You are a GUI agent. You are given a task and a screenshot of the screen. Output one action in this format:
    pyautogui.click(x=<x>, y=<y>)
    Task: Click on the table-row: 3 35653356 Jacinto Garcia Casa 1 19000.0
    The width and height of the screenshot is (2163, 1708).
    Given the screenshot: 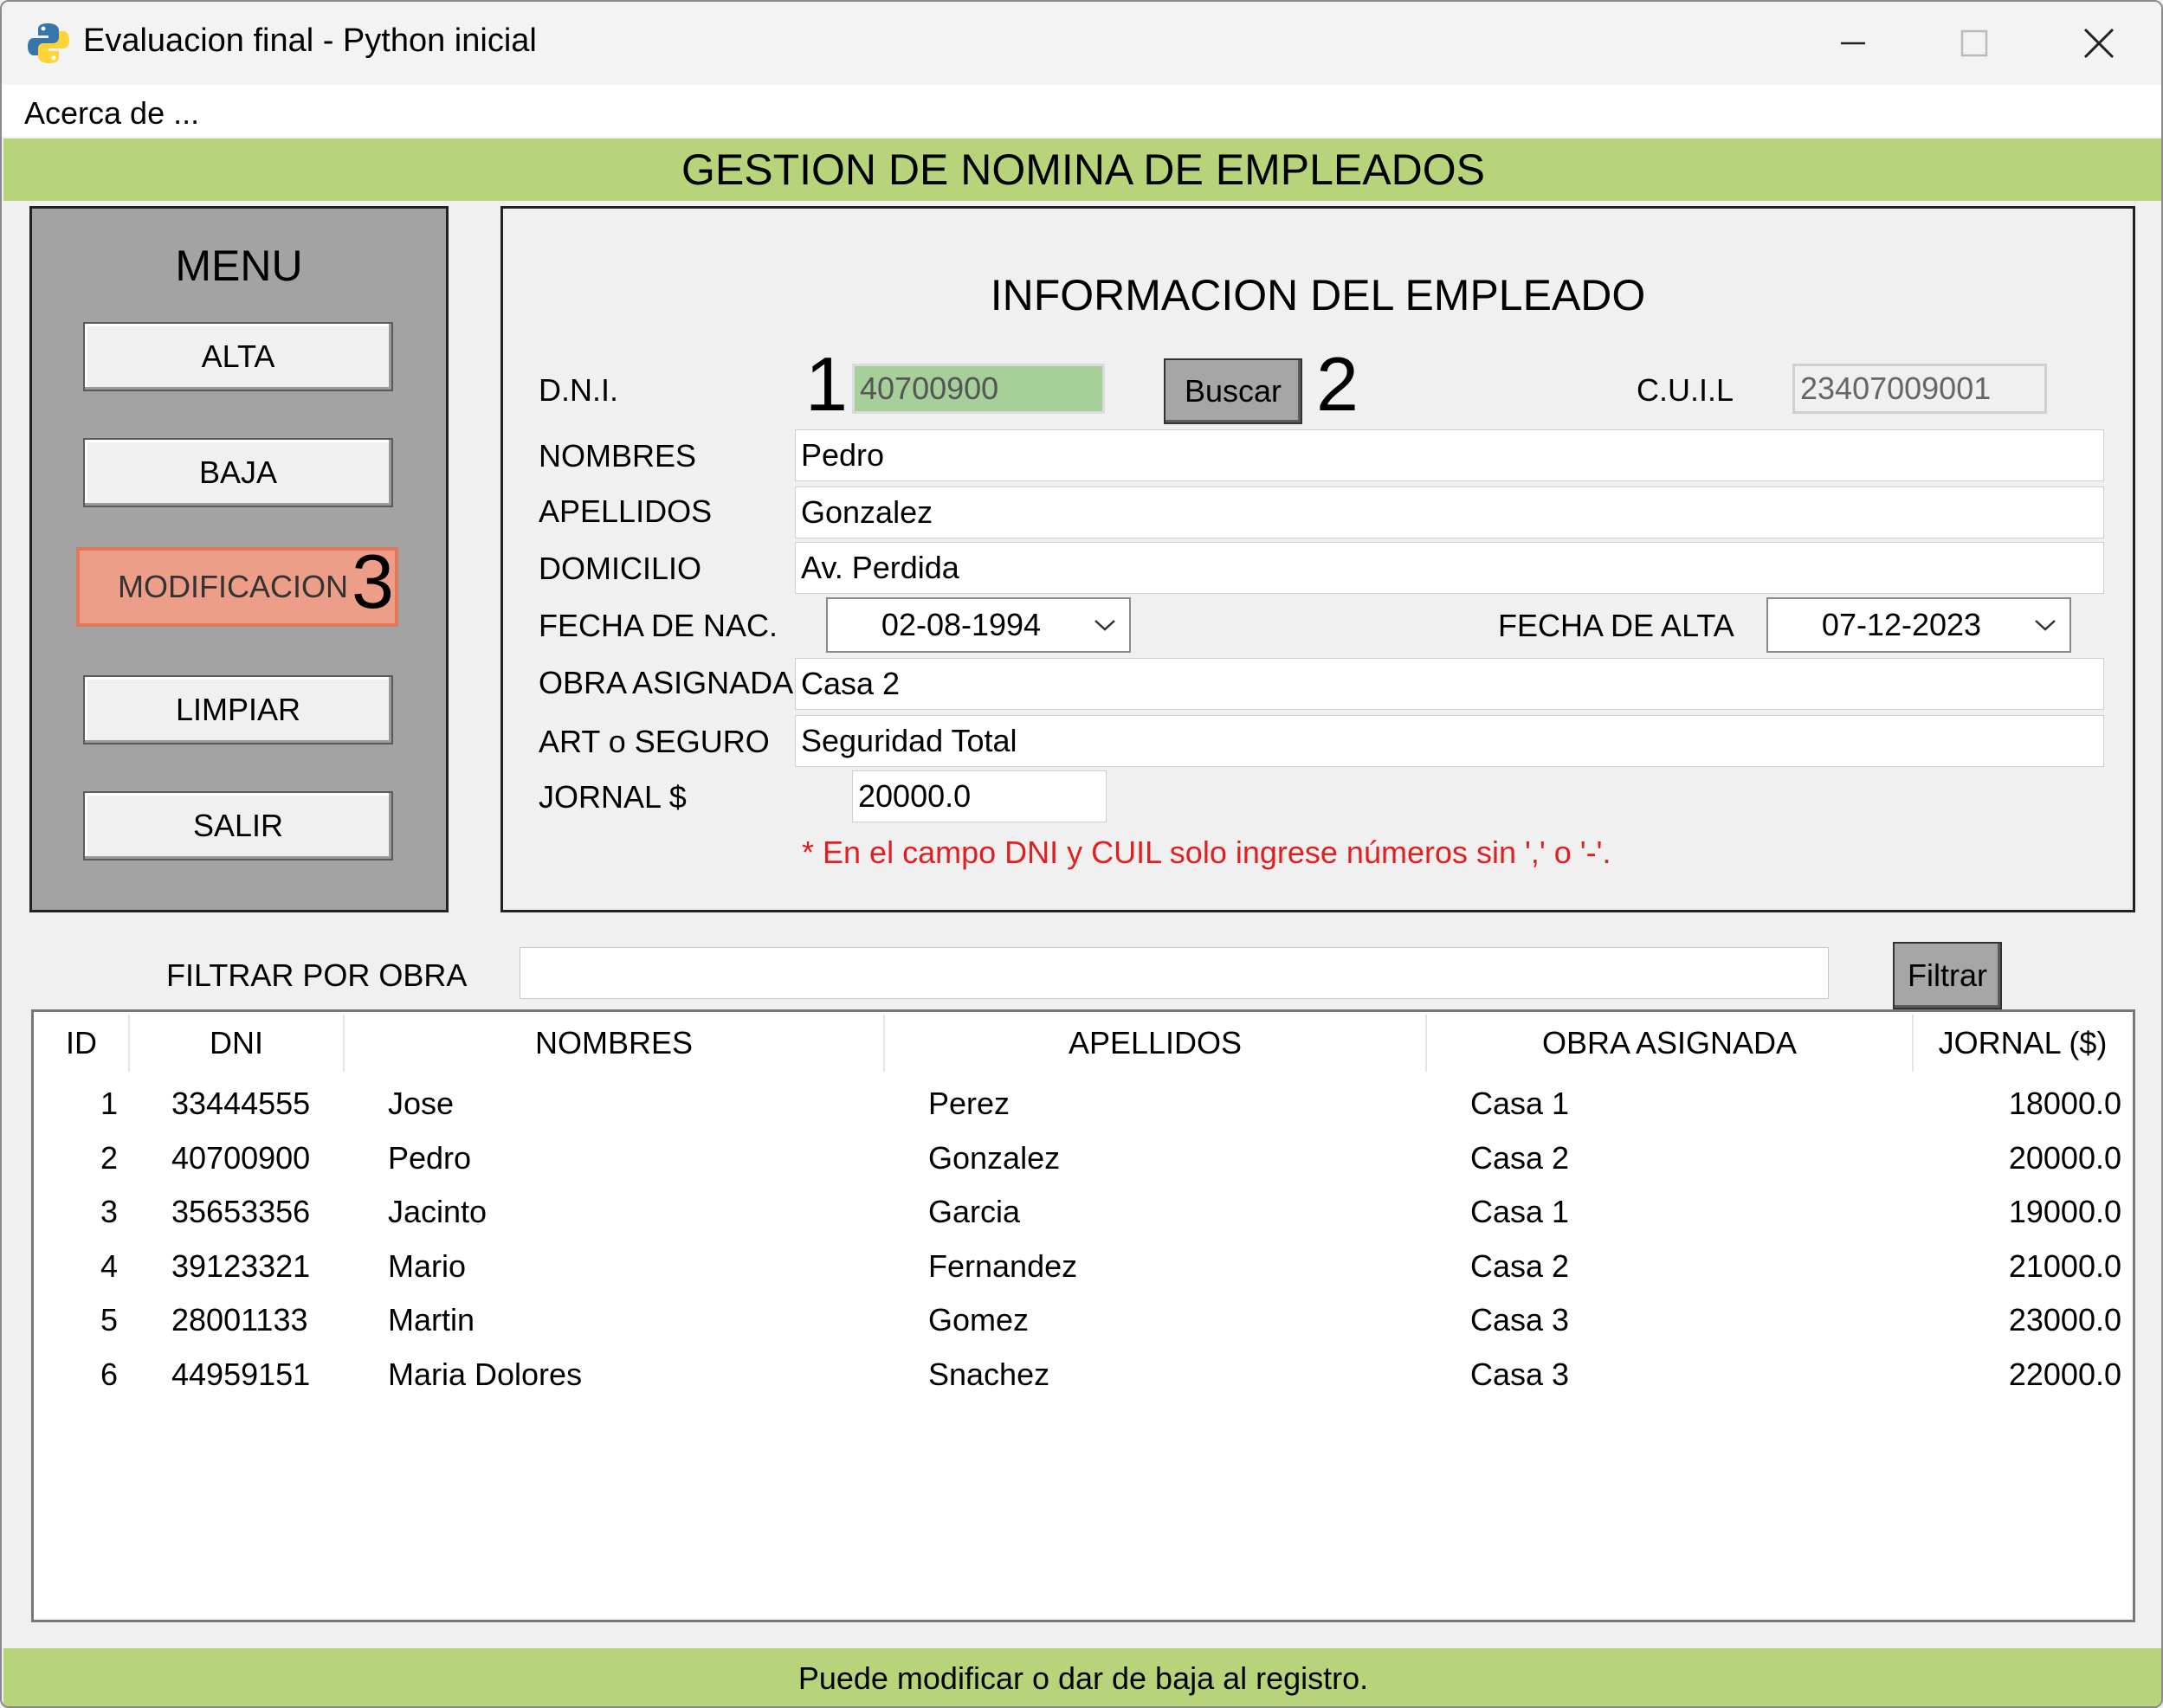 What is the action you would take?
    pyautogui.click(x=1084, y=1214)
    